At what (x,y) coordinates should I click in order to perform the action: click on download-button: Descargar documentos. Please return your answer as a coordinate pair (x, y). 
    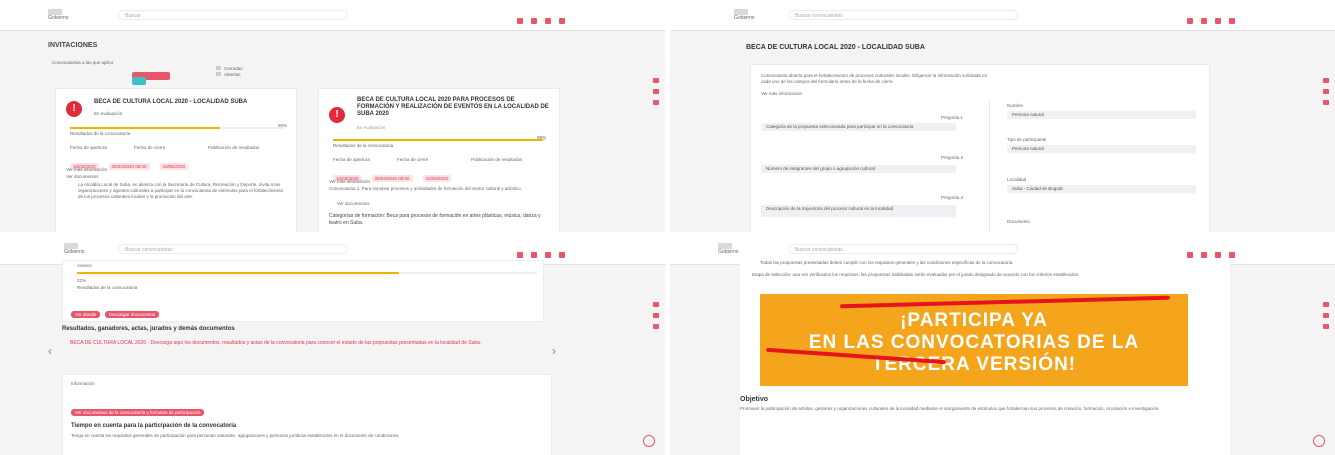
    Looking at the image, I should click on (132, 314).